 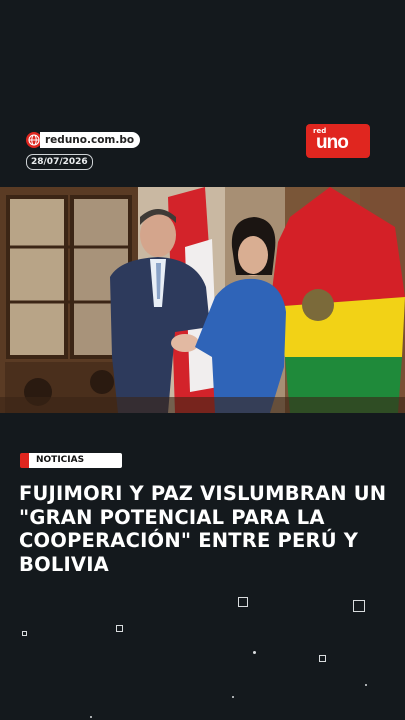 What do you see at coordinates (71, 460) in the screenshot?
I see `category-badge: NOTICIAS` at bounding box center [71, 460].